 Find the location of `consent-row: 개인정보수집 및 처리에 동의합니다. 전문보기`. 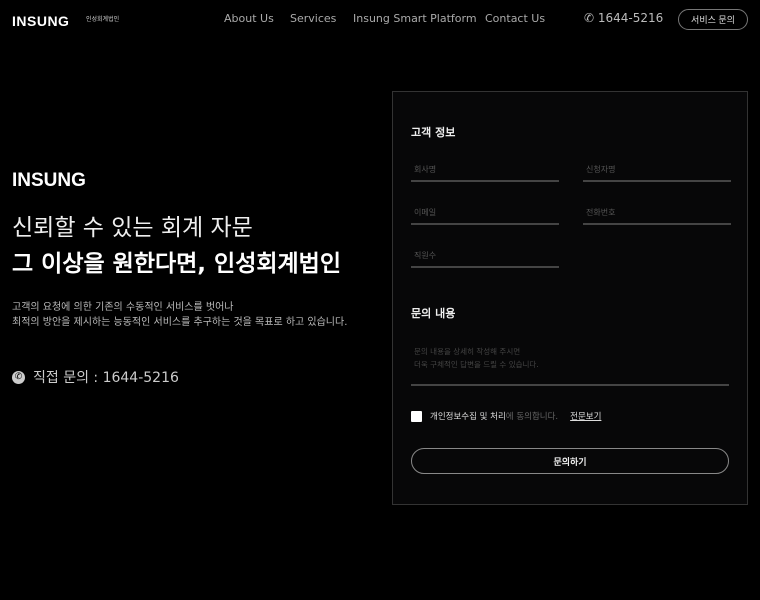

consent-row: 개인정보수집 및 처리에 동의합니다. 전문보기 is located at coordinates (506, 416).